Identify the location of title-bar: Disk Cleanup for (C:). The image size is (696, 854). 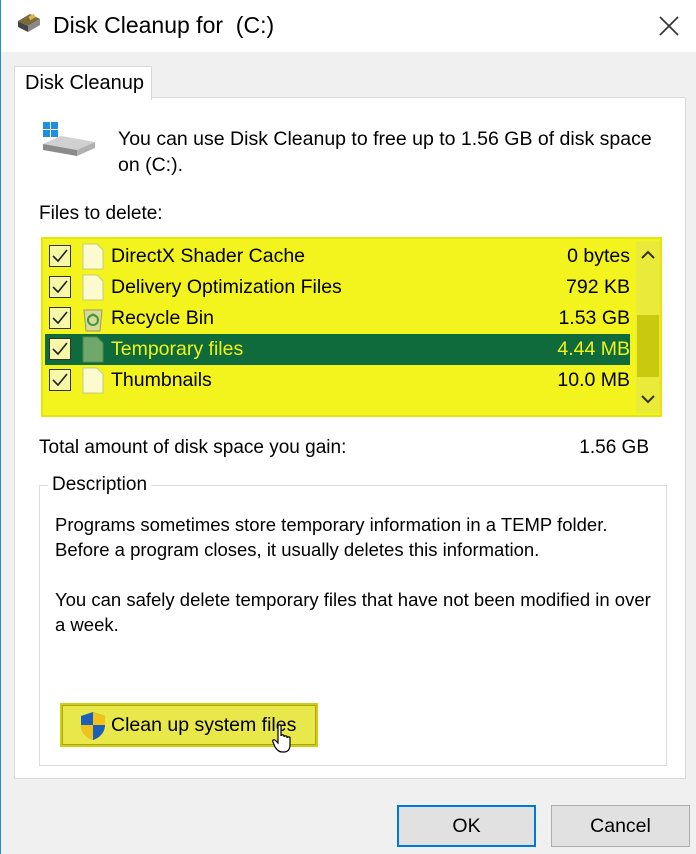
(348, 26).